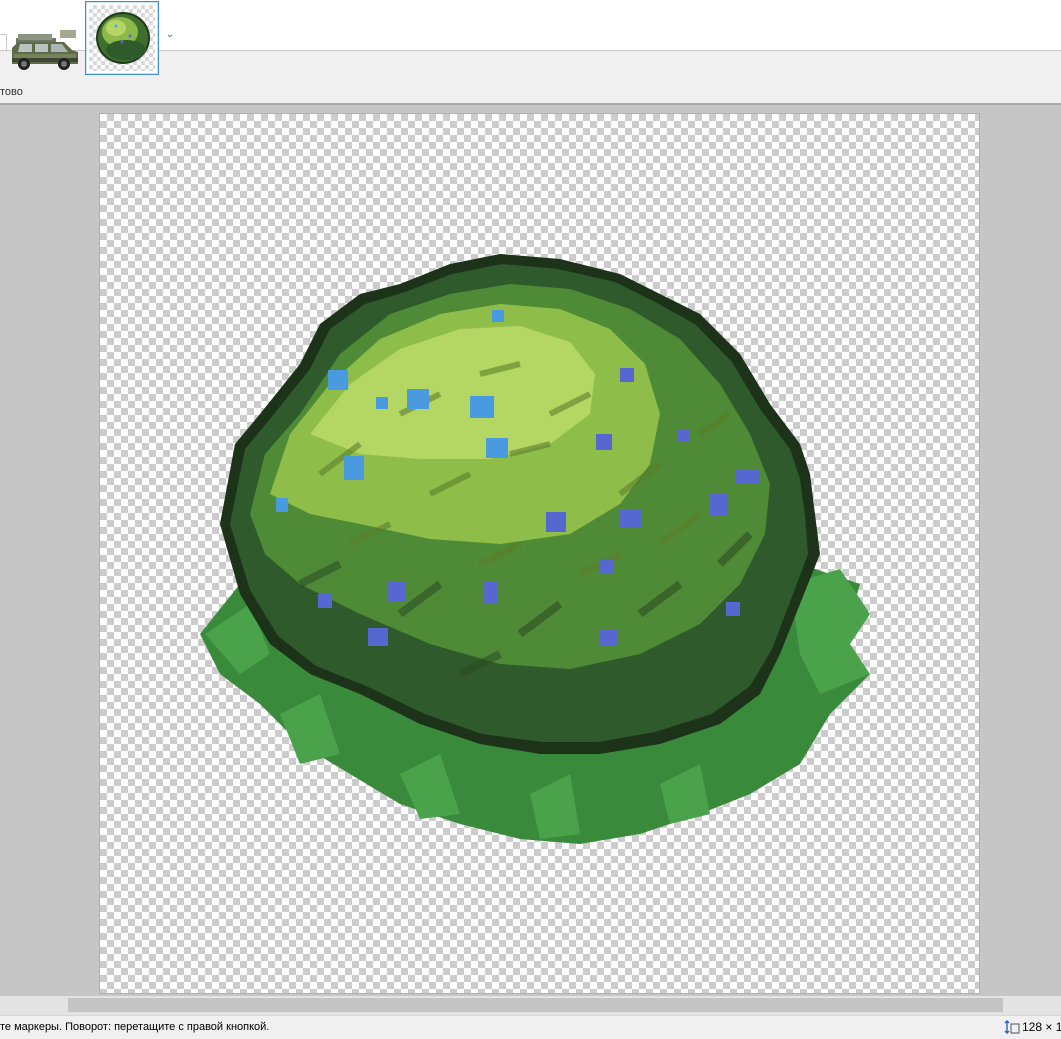  I want to click on tab-thumbnail-car, so click(45, 51).